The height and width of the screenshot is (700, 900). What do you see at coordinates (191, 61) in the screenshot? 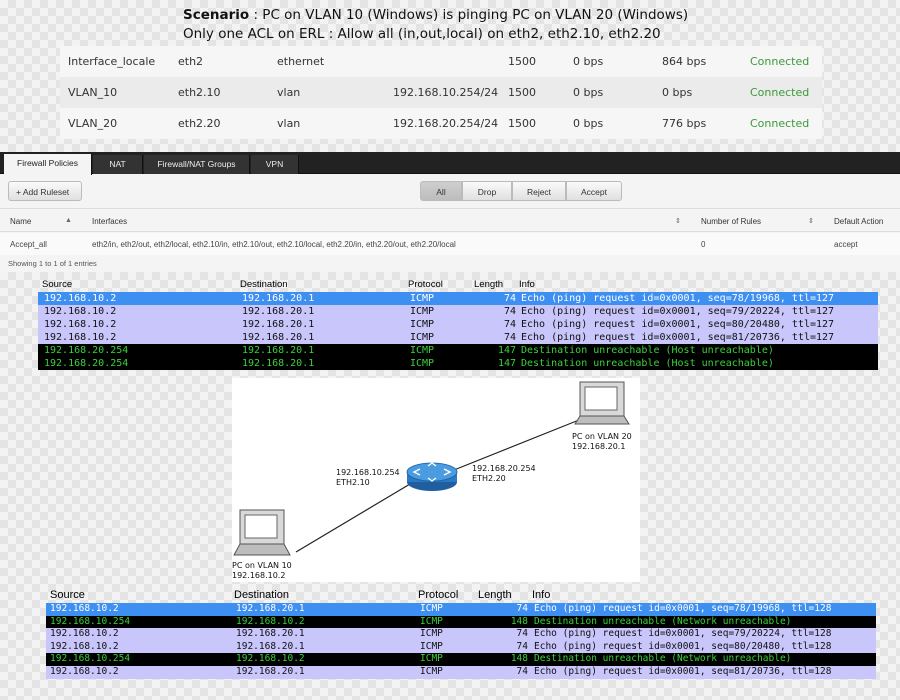
I see `interface-device: eth2` at bounding box center [191, 61].